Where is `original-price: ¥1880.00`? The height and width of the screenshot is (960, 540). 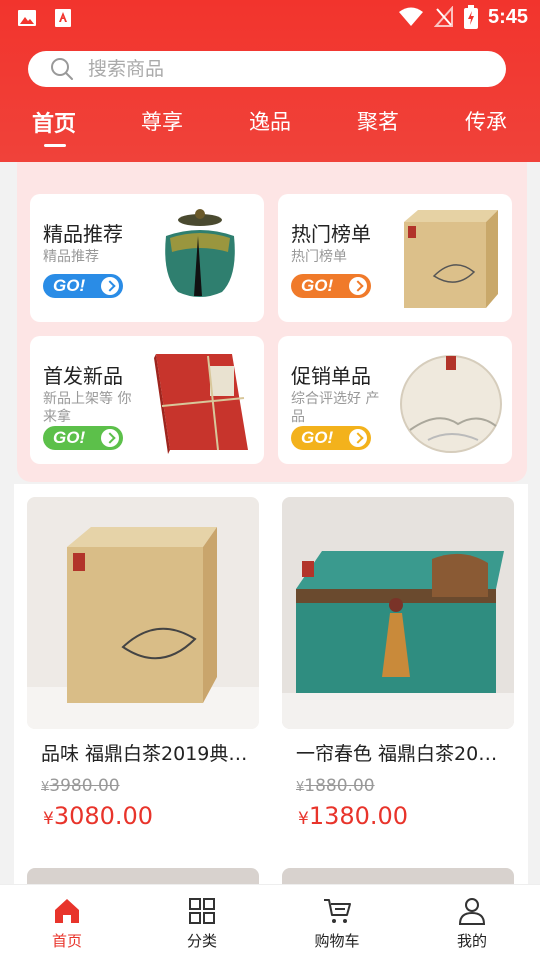 original-price: ¥1880.00 is located at coordinates (335, 786).